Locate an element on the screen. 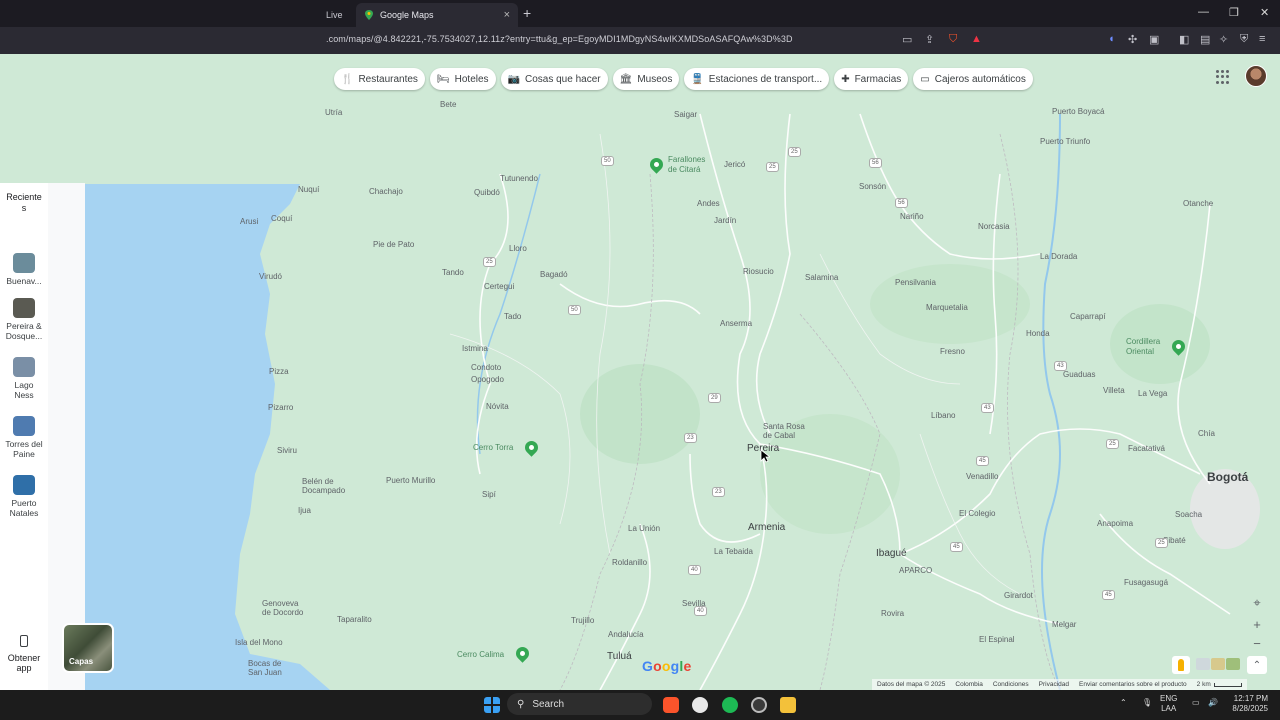 This screenshot has height=720, width=1280. share-icon: ⇪ is located at coordinates (929, 39).